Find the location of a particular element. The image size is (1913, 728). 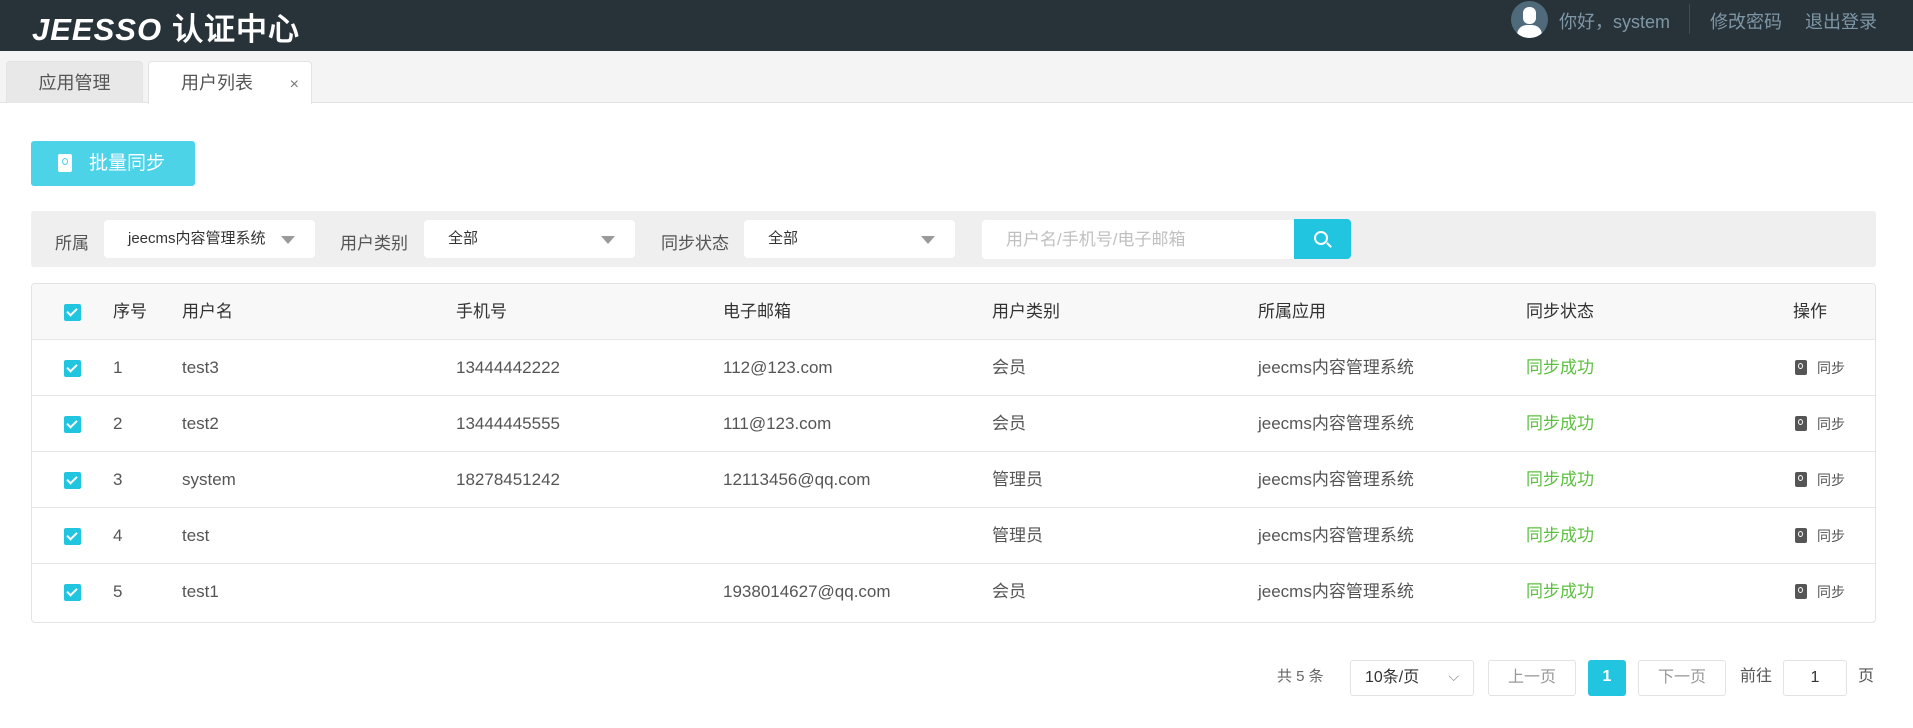

col-type: 用户类别 is located at coordinates (1026, 311).